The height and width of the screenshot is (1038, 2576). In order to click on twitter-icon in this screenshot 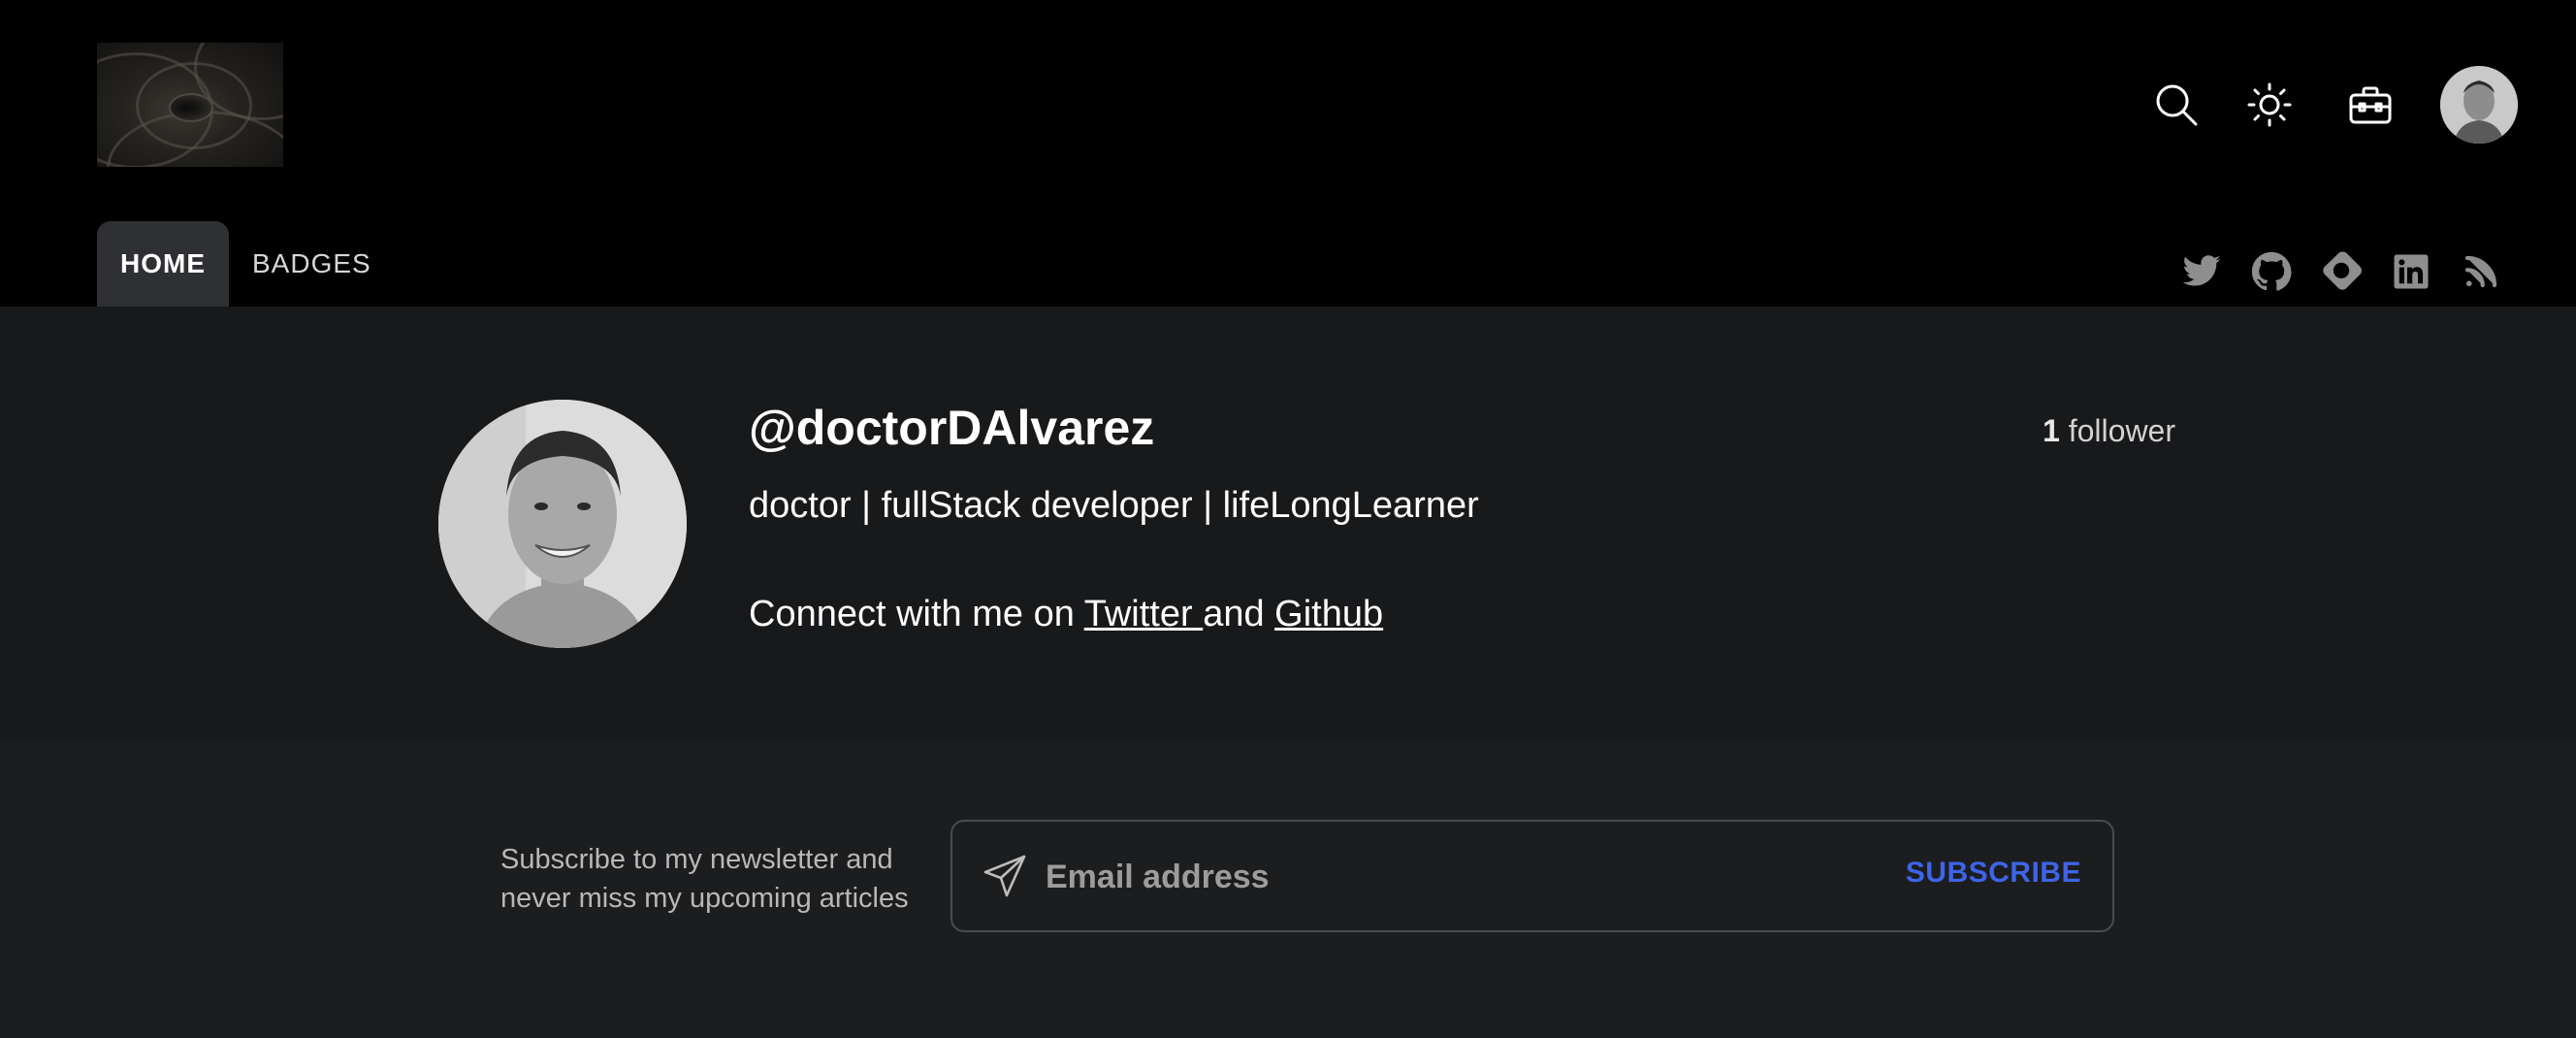, I will do `click(2201, 271)`.